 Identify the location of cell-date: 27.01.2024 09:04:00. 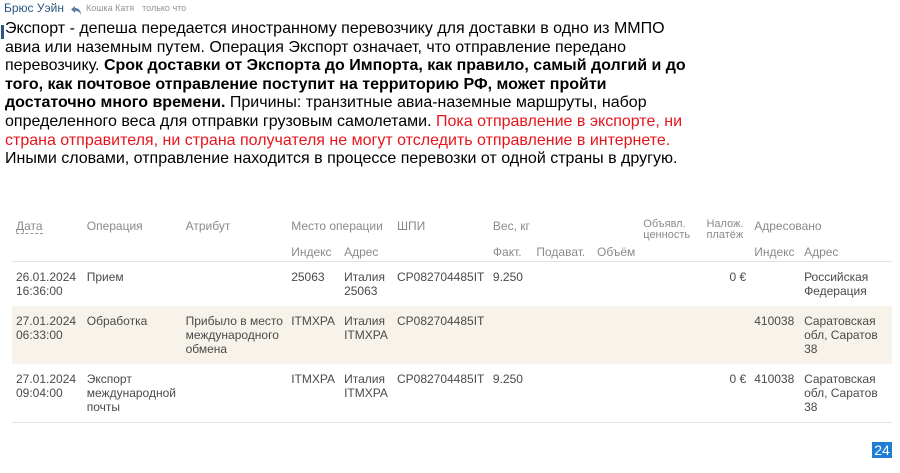
(47, 393).